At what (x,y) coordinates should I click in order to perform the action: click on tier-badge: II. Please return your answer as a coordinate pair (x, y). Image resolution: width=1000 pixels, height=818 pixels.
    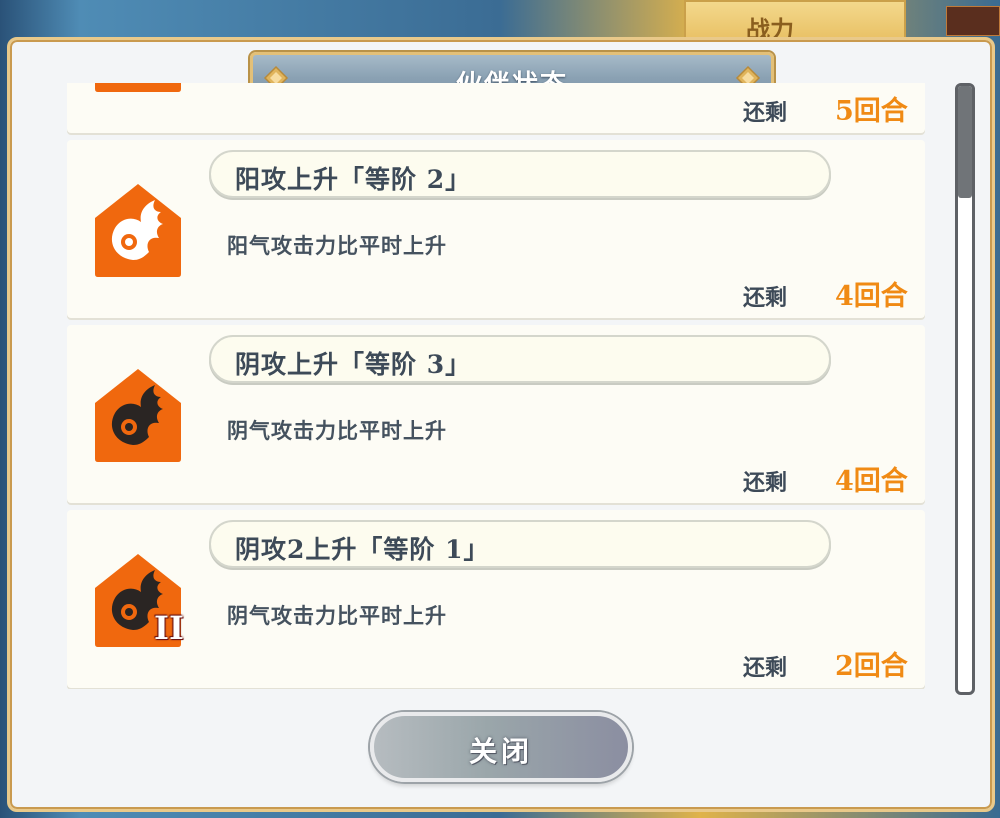
    Looking at the image, I should click on (169, 628).